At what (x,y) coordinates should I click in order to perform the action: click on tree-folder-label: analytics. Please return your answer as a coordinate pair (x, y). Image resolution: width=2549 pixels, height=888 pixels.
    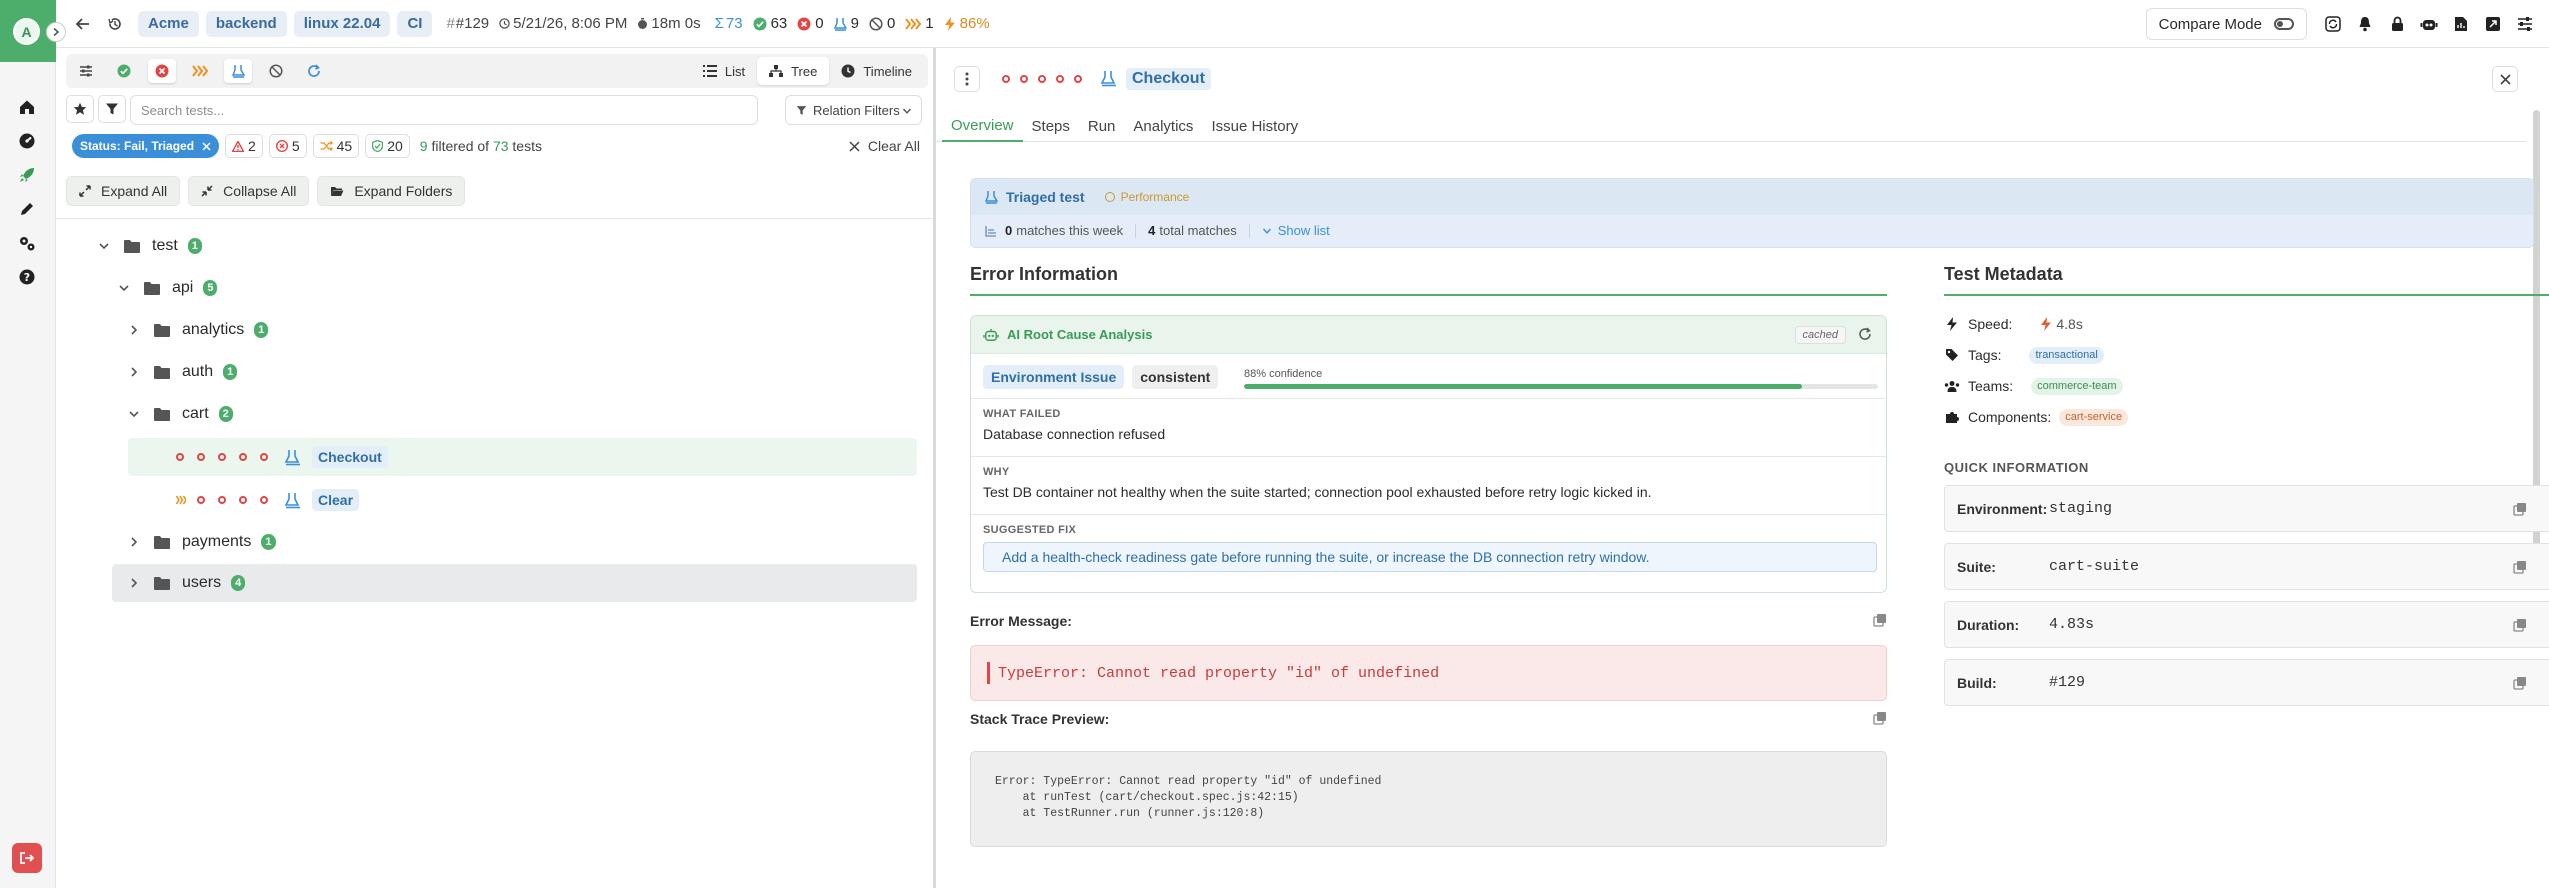
    Looking at the image, I should click on (213, 329).